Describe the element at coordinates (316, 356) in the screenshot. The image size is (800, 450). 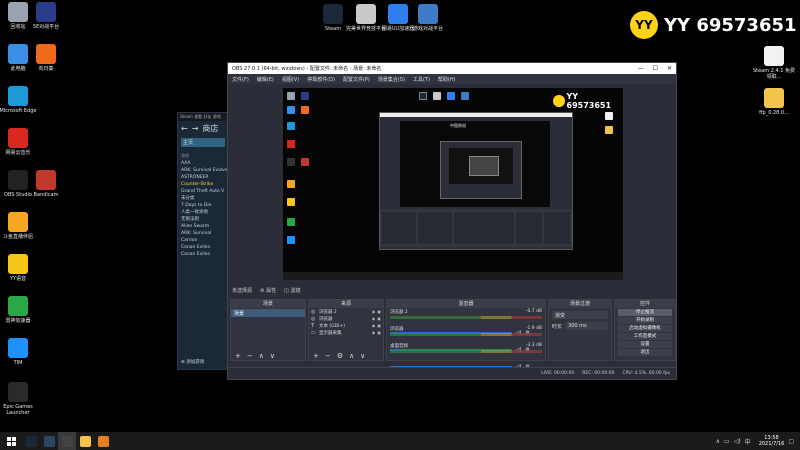
I see `add-source-icon: +` at that location.